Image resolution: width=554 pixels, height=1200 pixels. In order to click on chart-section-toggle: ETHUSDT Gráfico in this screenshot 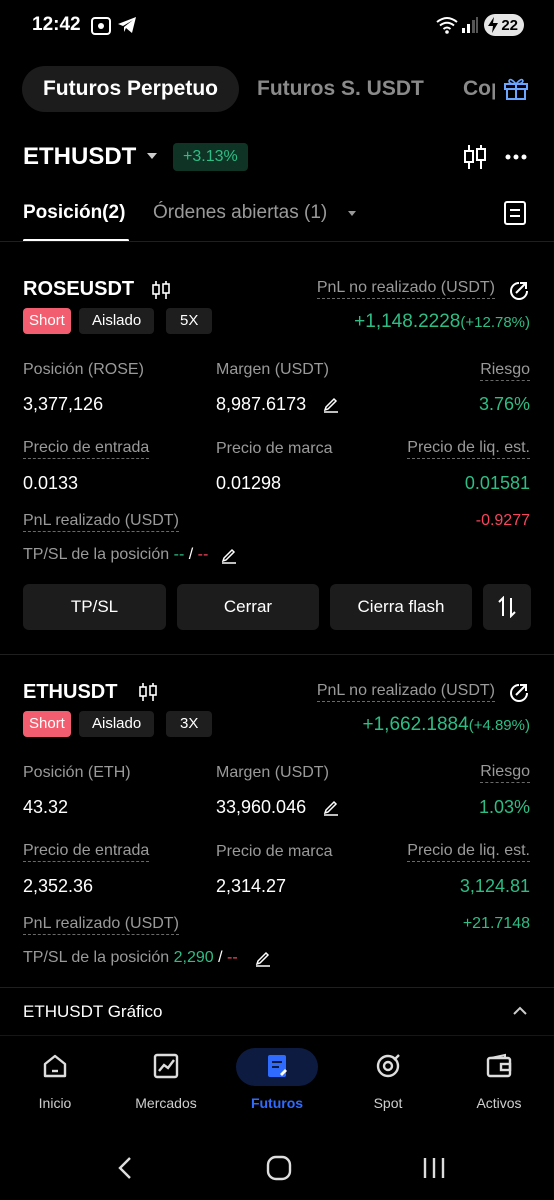, I will do `click(93, 1012)`.